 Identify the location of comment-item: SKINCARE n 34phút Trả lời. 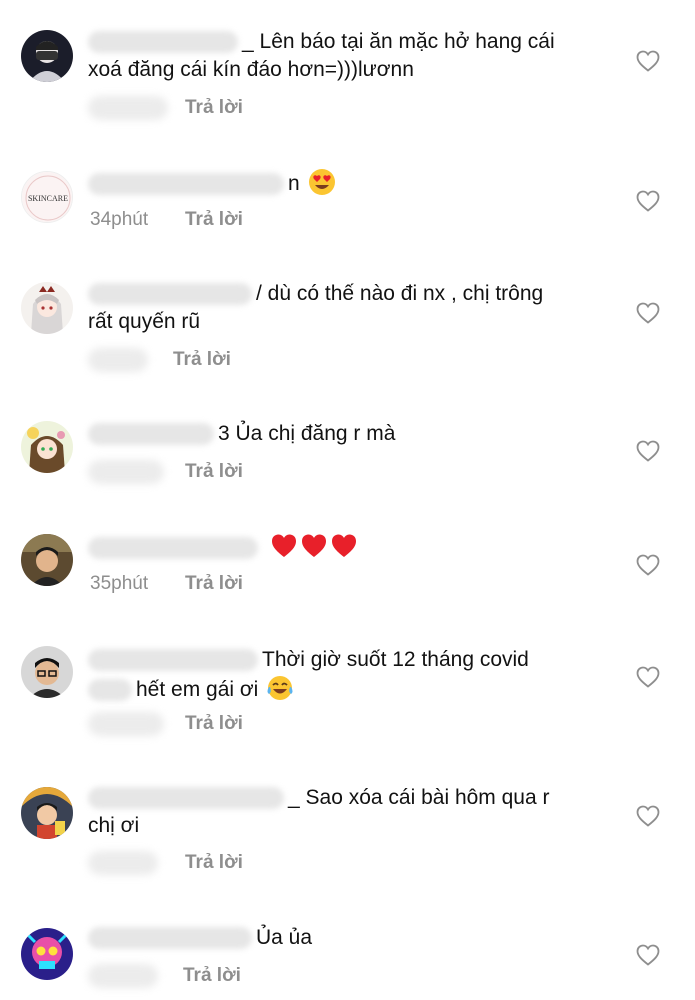
(347, 206).